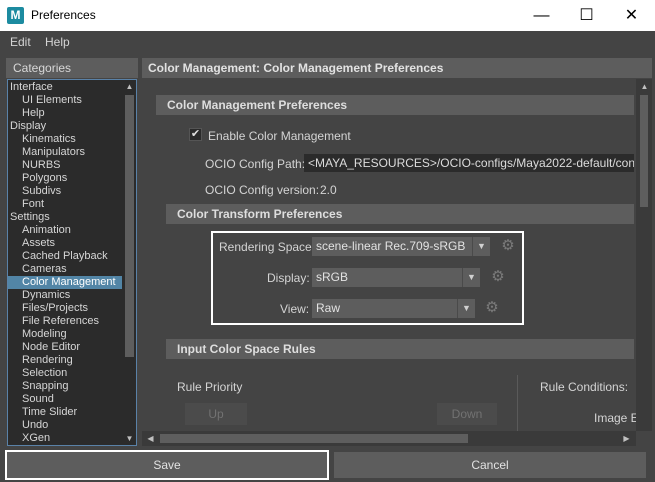 The image size is (655, 482). Describe the element at coordinates (65, 204) in the screenshot. I see `category-item: Font` at that location.